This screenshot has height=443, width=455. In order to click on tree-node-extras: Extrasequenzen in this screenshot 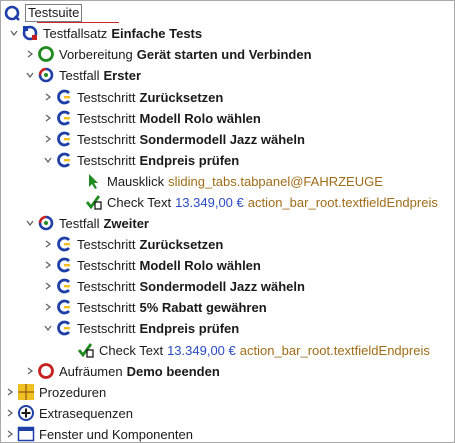, I will do `click(68, 413)`.